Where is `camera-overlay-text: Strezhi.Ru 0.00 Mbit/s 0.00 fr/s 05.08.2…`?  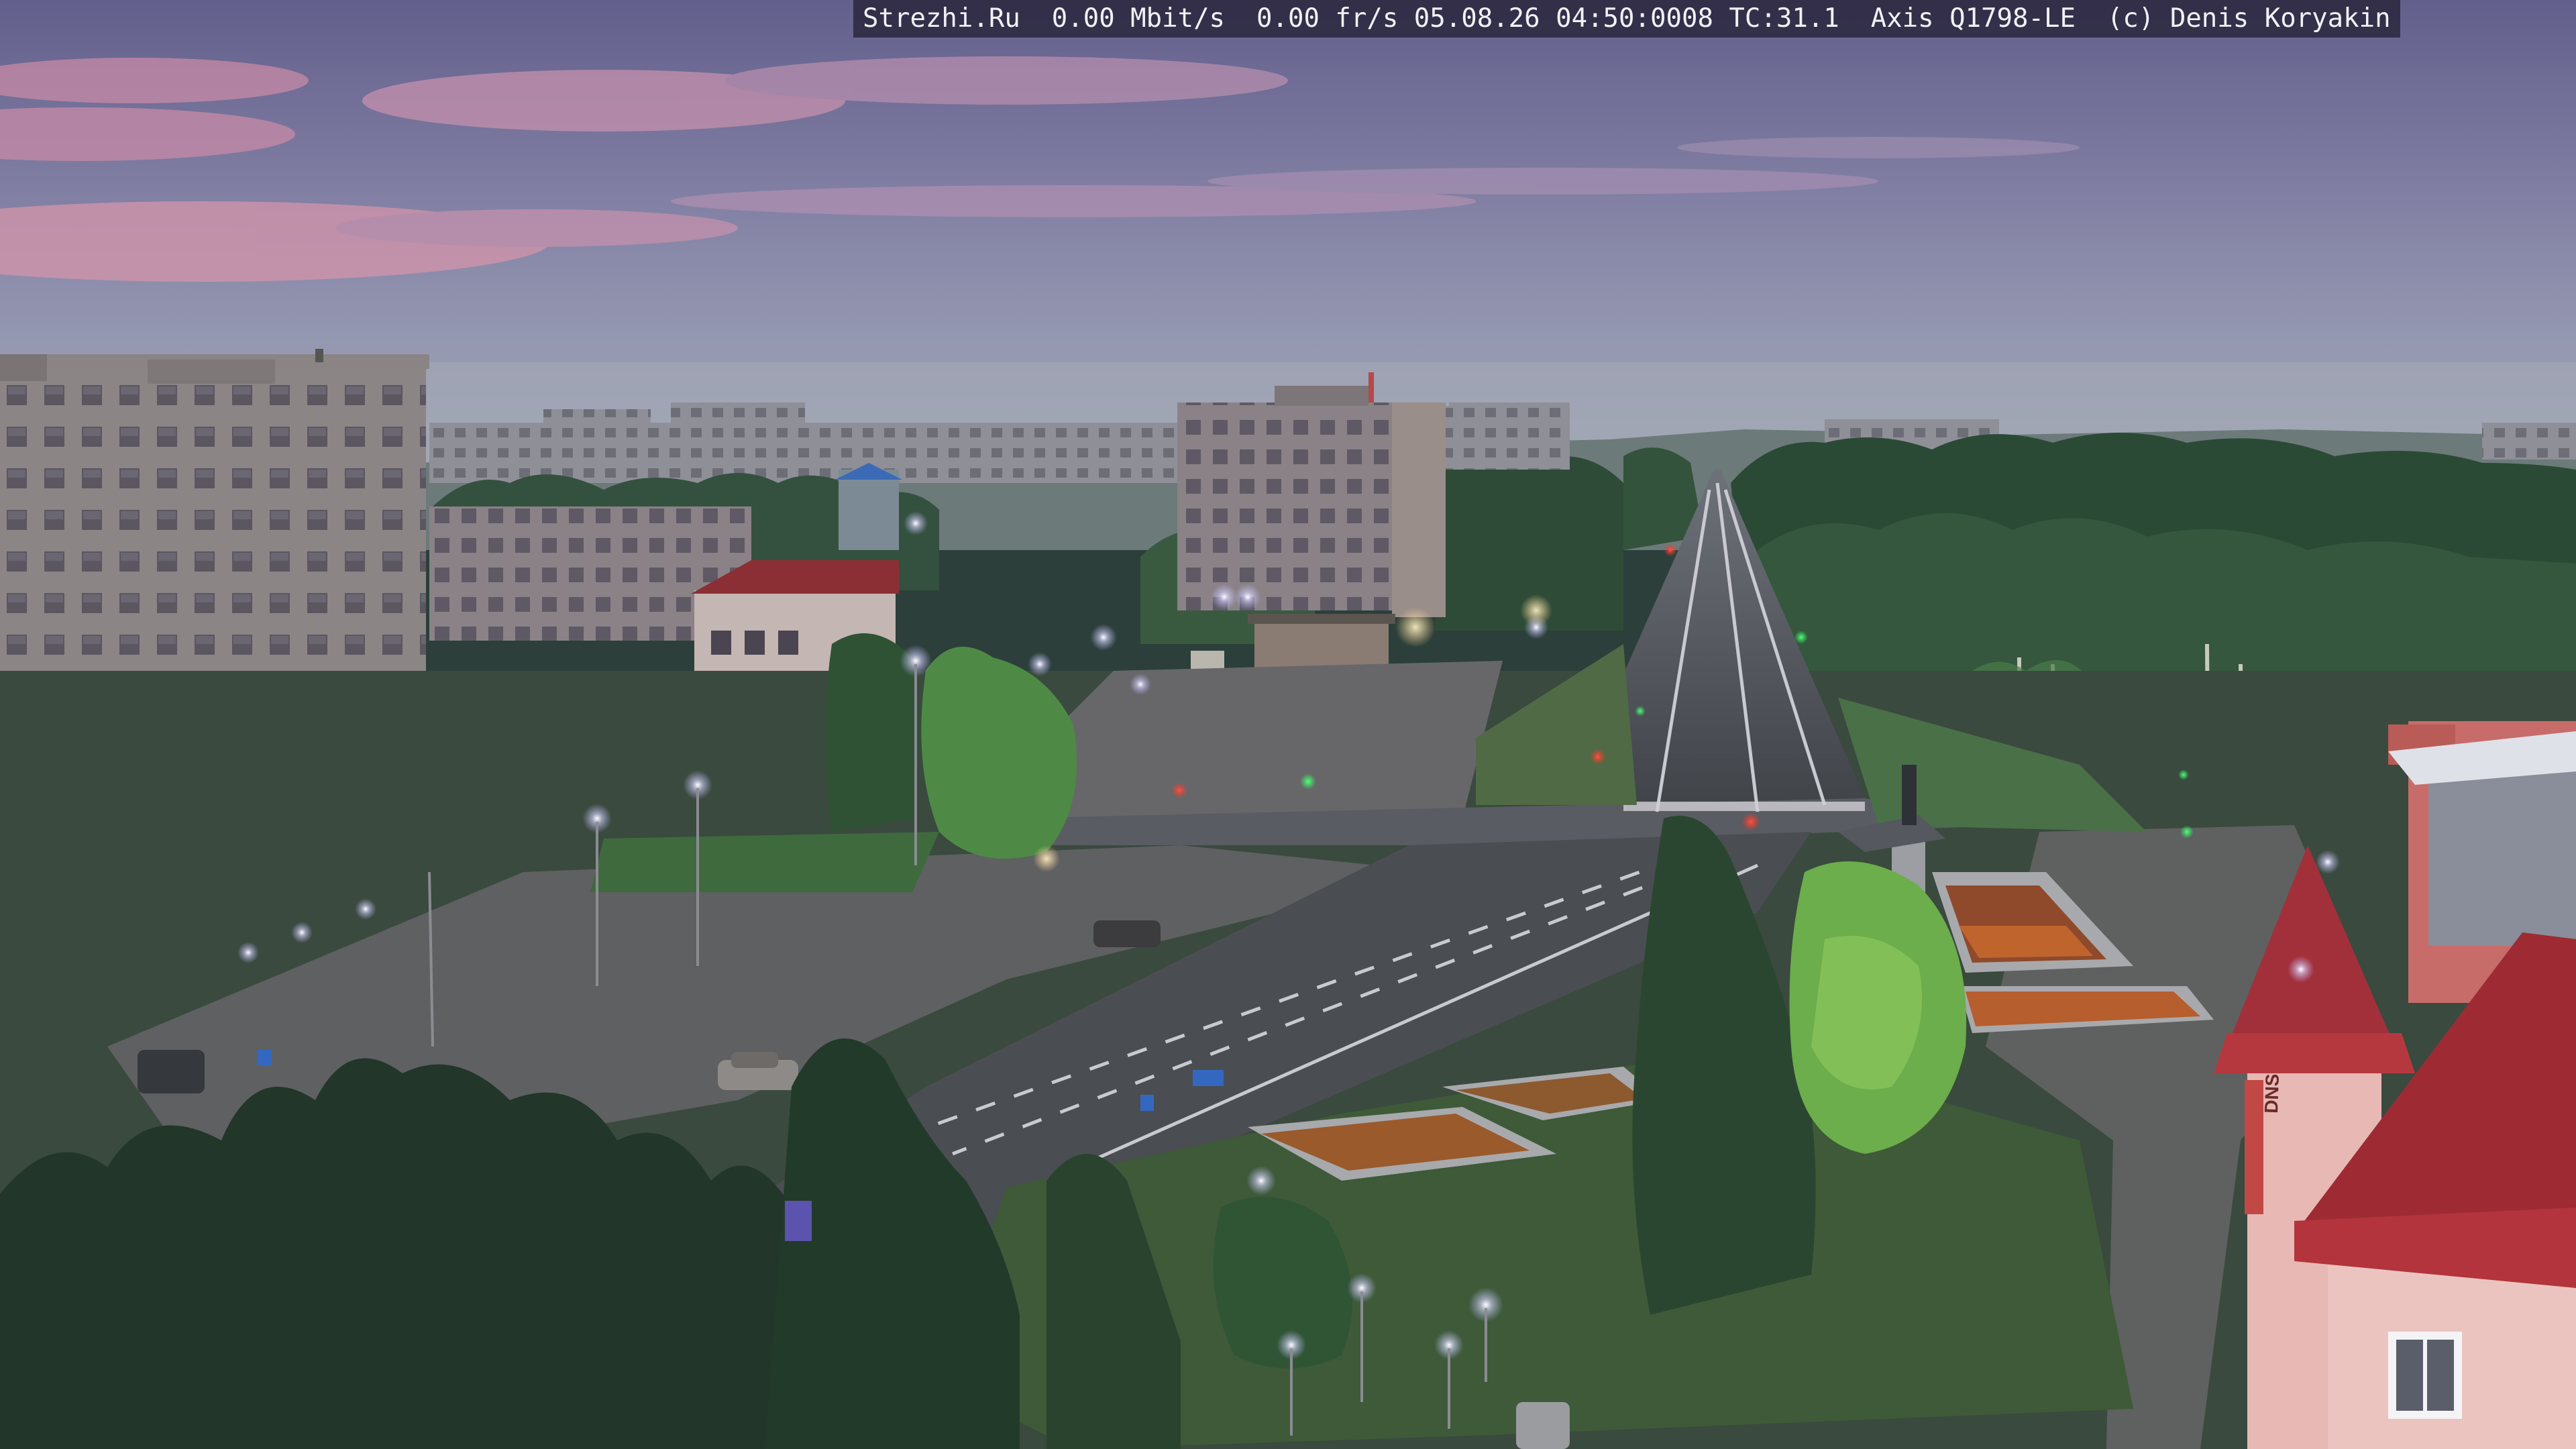 camera-overlay-text: Strezhi.Ru 0.00 Mbit/s 0.00 fr/s 05.08.2… is located at coordinates (1626, 19).